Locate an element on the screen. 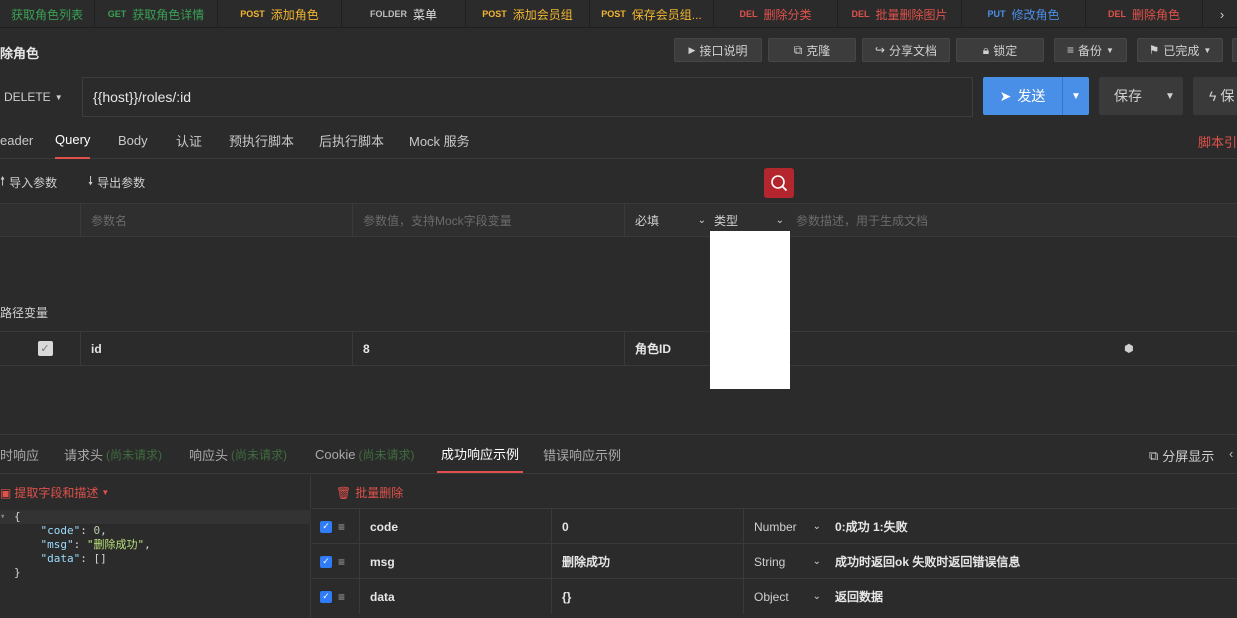 The width and height of the screenshot is (1237, 618). caret-down-icon: ▼ is located at coordinates (58, 97).